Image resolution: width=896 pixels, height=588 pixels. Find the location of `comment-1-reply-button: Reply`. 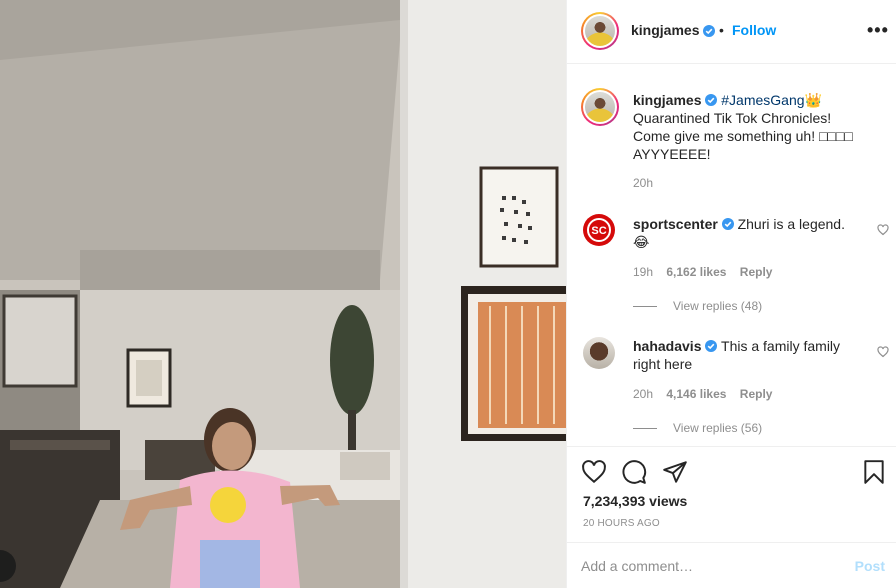

comment-1-reply-button: Reply is located at coordinates (756, 272).